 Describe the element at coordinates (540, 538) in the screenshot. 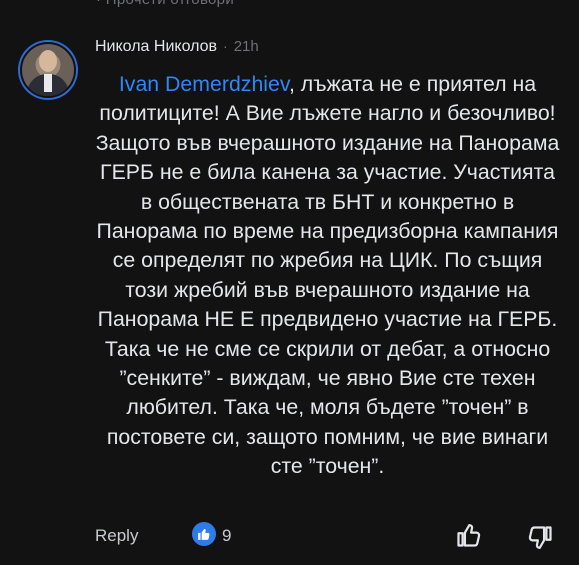

I see `thumbs-down-outline-icon` at that location.